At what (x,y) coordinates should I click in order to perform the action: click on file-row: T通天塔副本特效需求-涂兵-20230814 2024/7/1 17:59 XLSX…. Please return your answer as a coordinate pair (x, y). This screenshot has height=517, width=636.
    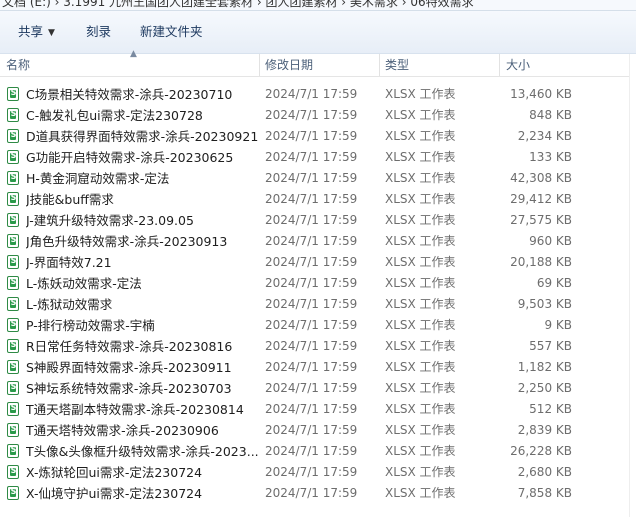
    Looking at the image, I should click on (318, 409).